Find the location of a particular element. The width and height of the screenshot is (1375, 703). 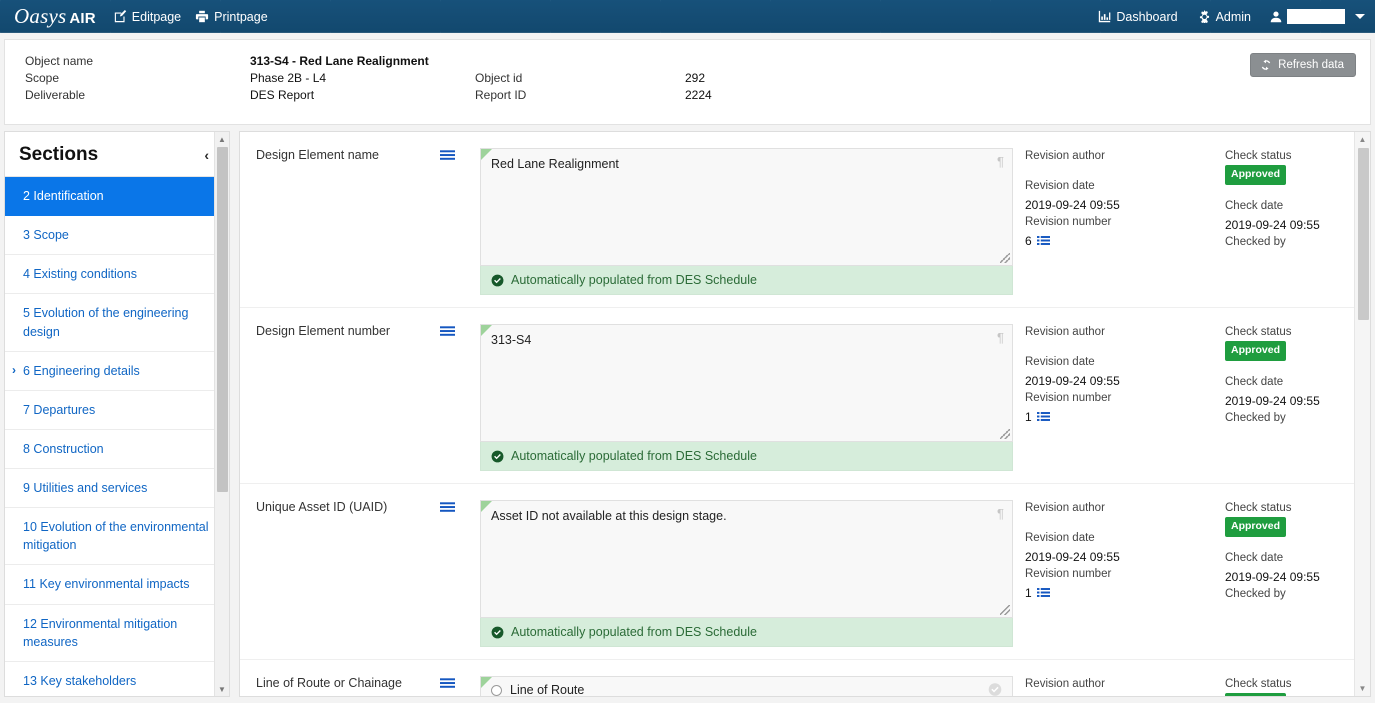

sidebar-item-label: 12 Environmental mitigation measures is located at coordinates (100, 632).